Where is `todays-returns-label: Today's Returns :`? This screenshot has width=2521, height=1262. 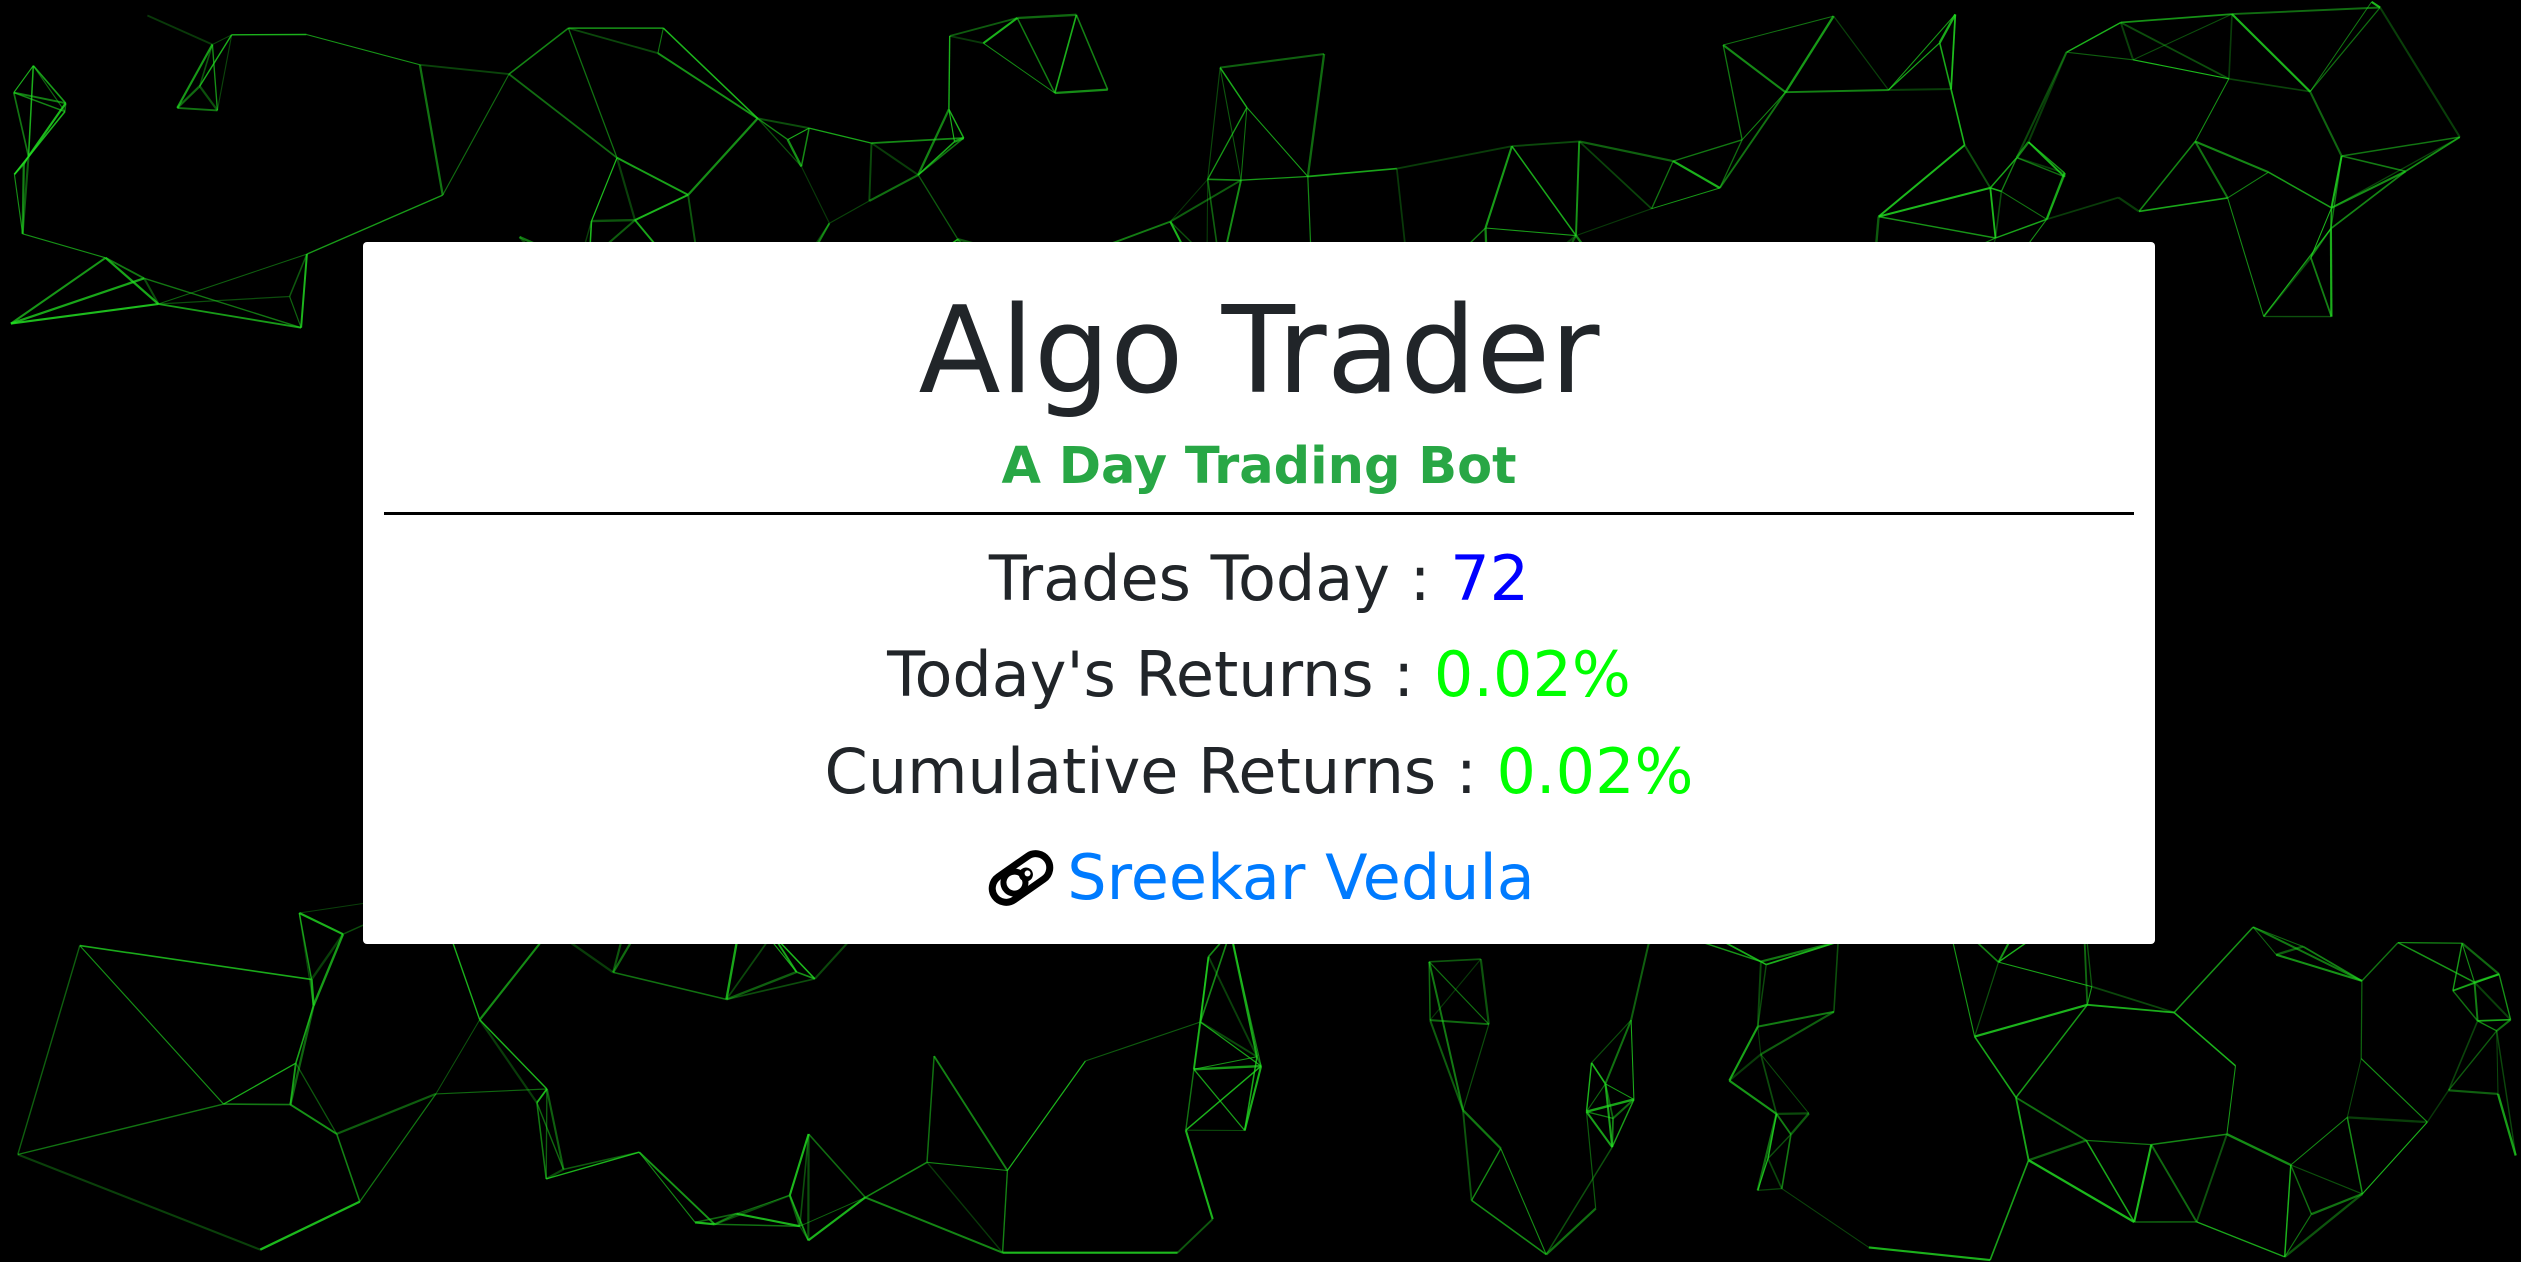 todays-returns-label: Today's Returns : is located at coordinates (1160, 674).